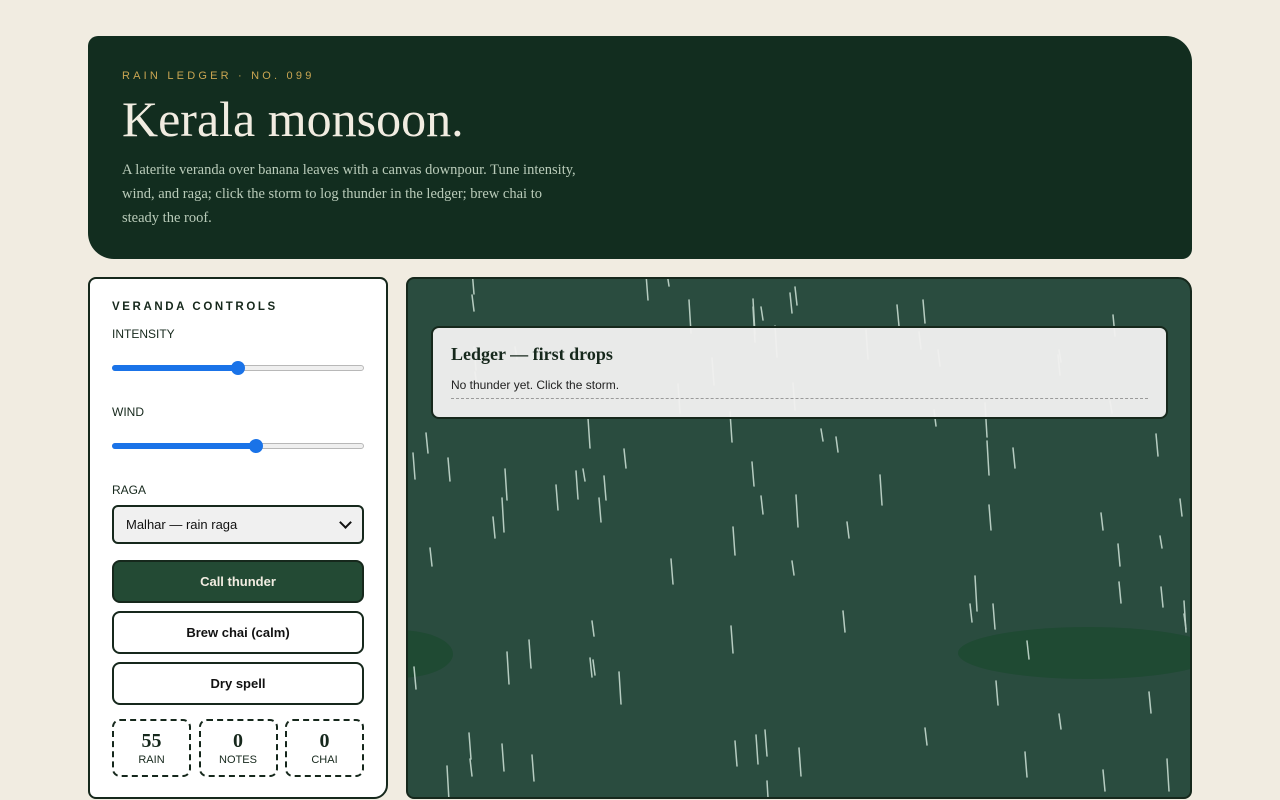 The width and height of the screenshot is (1280, 800). I want to click on stat-notes: 0 NOTES, so click(238, 748).